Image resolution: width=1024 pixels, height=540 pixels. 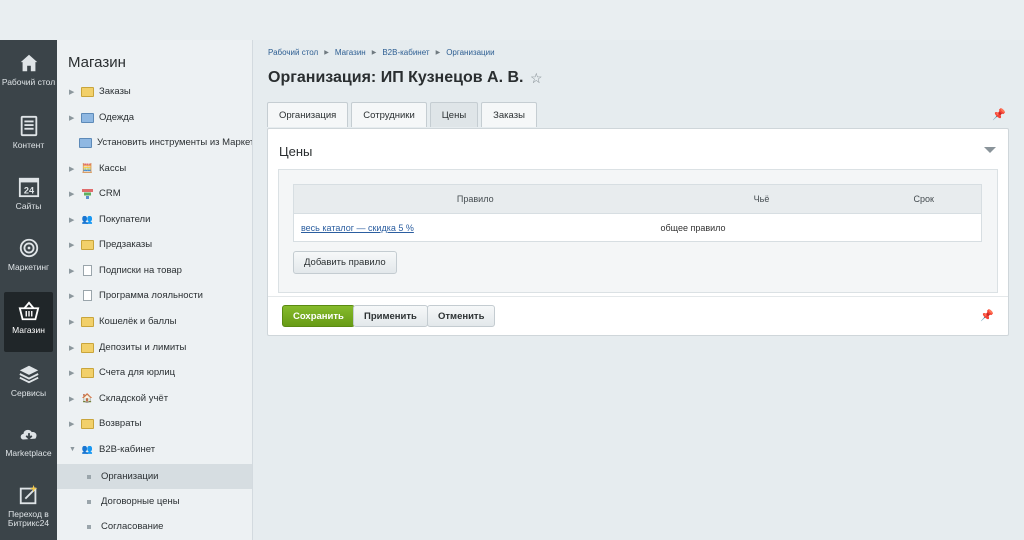 What do you see at coordinates (154, 117) in the screenshot?
I see `tree-item-clothes: ▶ Одежда` at bounding box center [154, 117].